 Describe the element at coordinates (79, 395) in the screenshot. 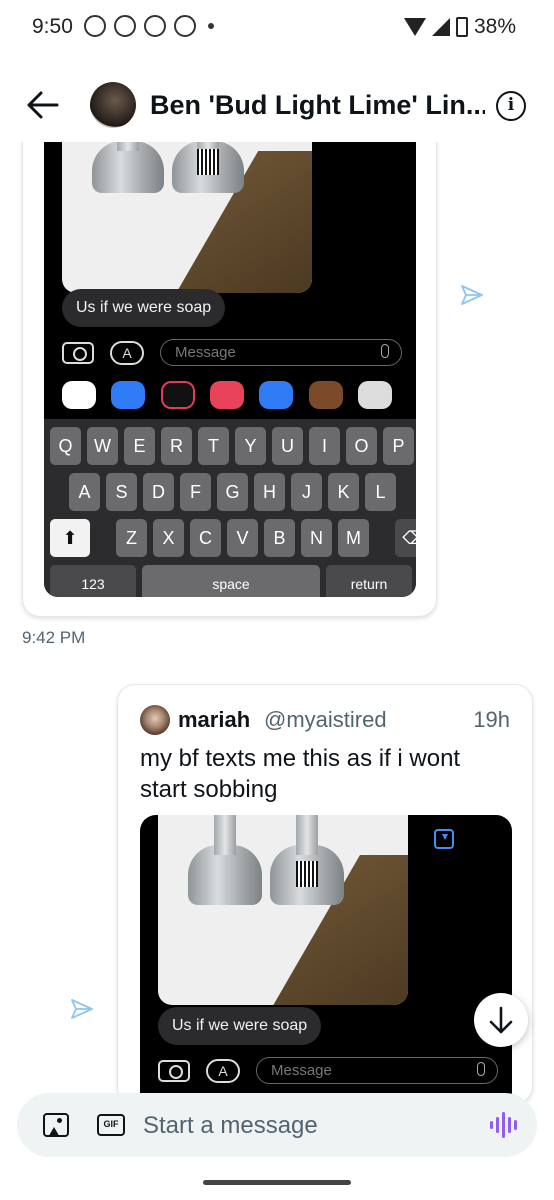

I see `photos-app-icon` at that location.